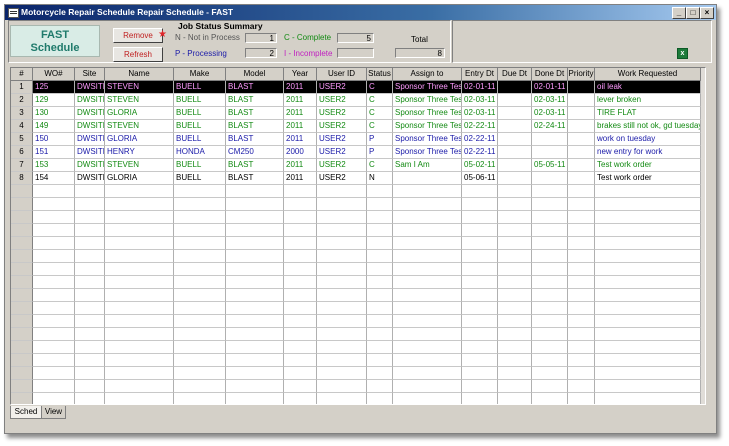 The width and height of the screenshot is (729, 446). What do you see at coordinates (200, 139) in the screenshot?
I see `cell-make: BUELL` at bounding box center [200, 139].